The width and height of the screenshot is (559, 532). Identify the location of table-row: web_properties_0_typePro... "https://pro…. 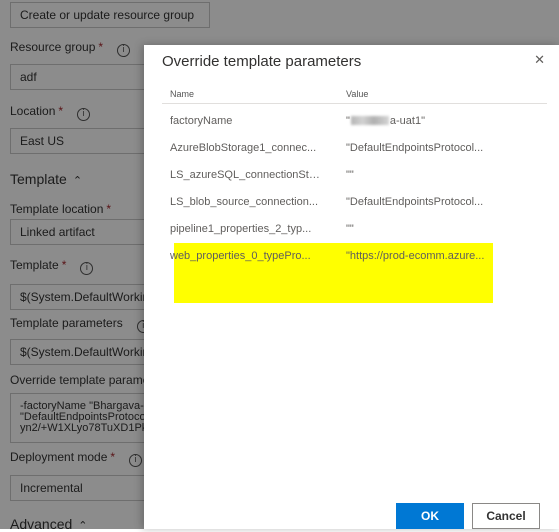
(351, 260).